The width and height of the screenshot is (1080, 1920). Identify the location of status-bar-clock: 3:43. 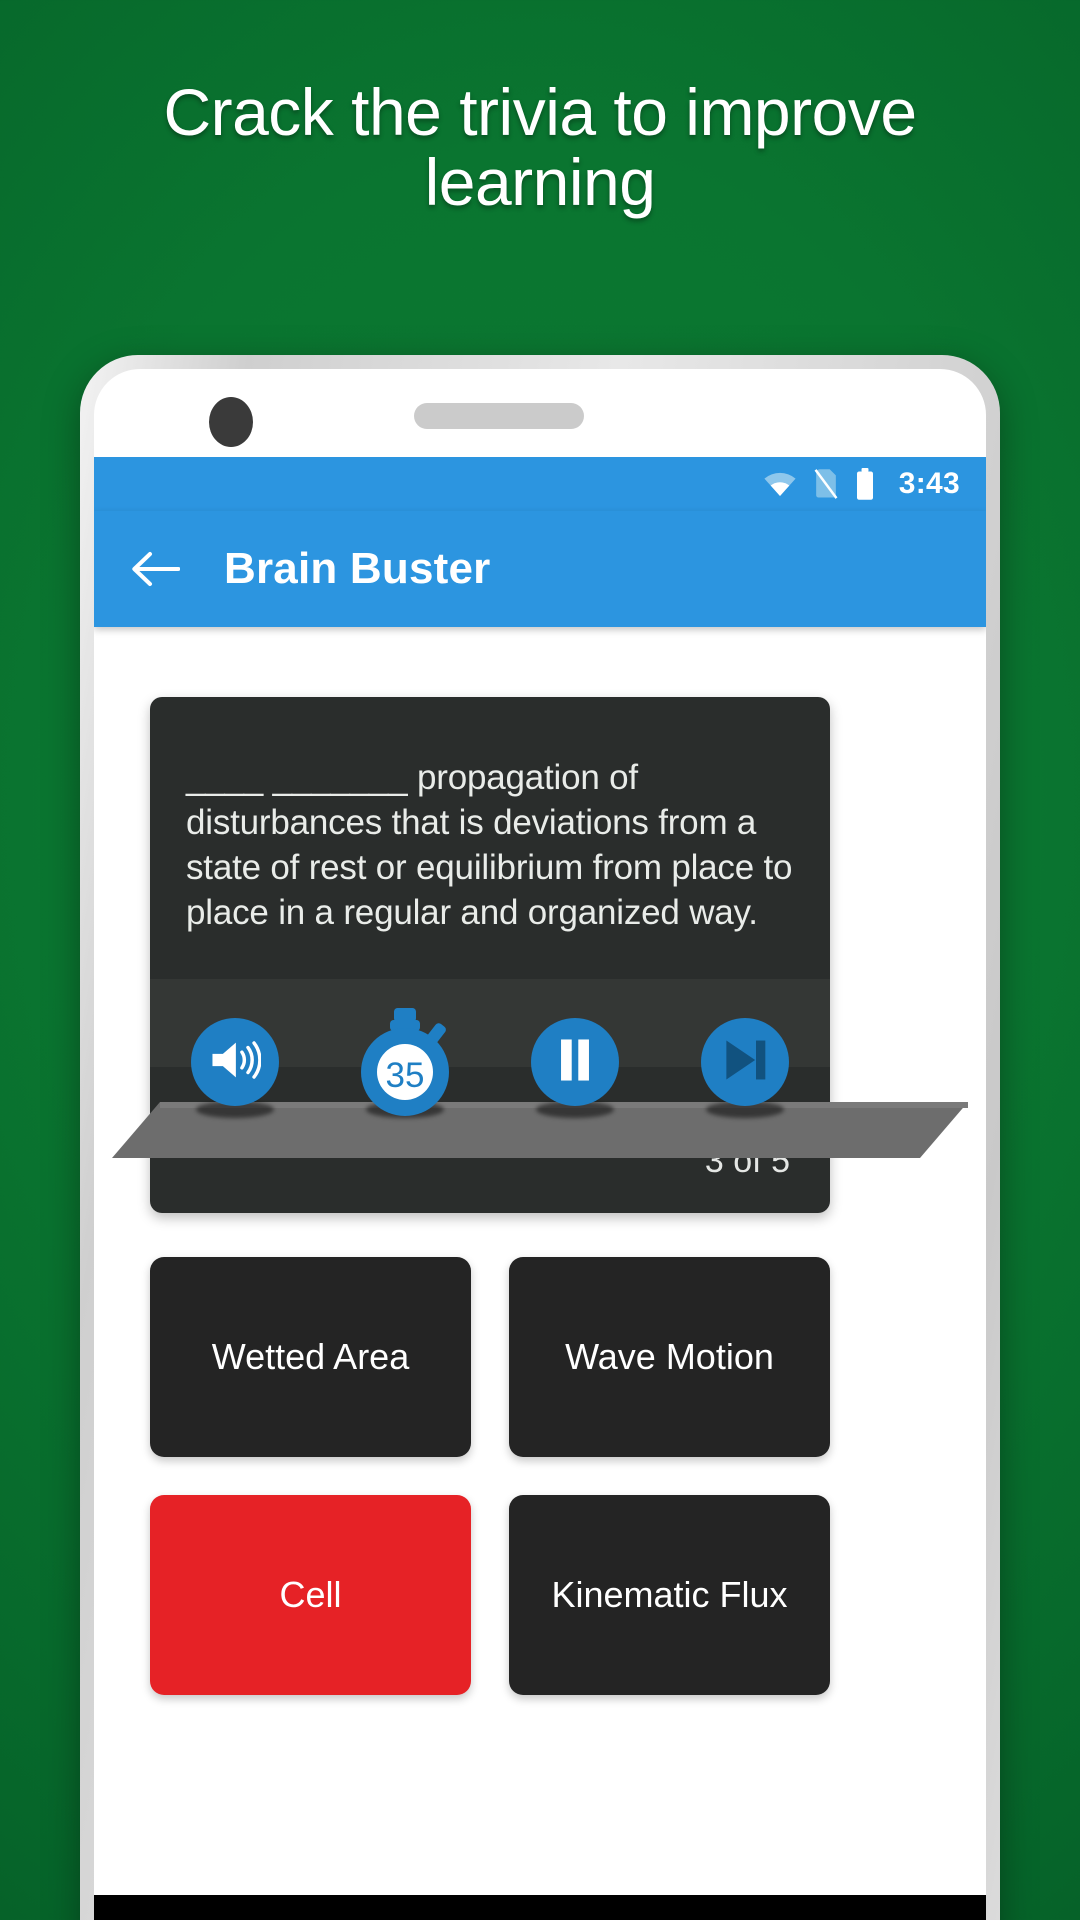
(929, 483).